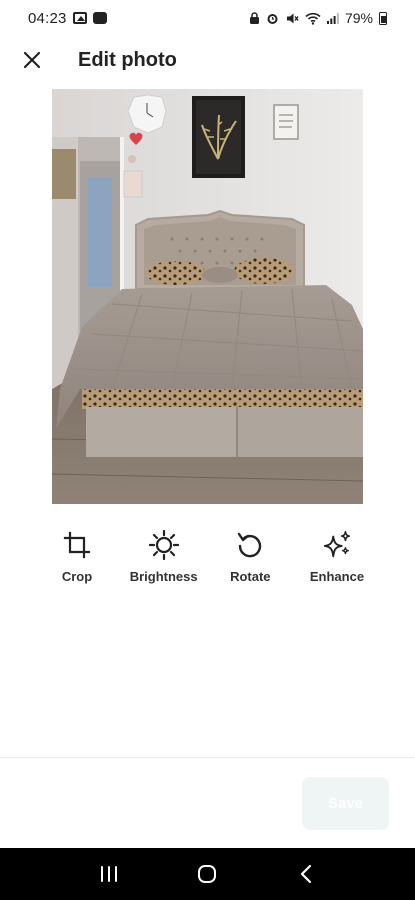  I want to click on crop-tool: Crop, so click(77, 562).